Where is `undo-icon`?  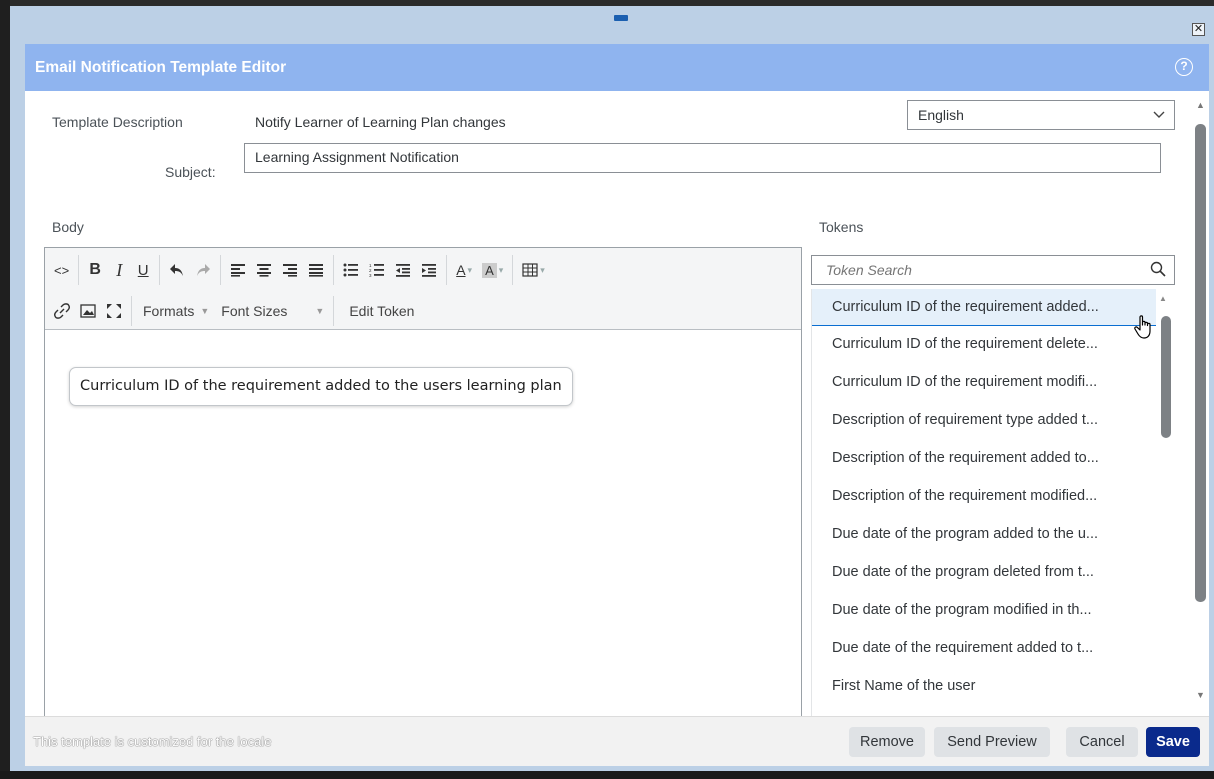 undo-icon is located at coordinates (177, 270).